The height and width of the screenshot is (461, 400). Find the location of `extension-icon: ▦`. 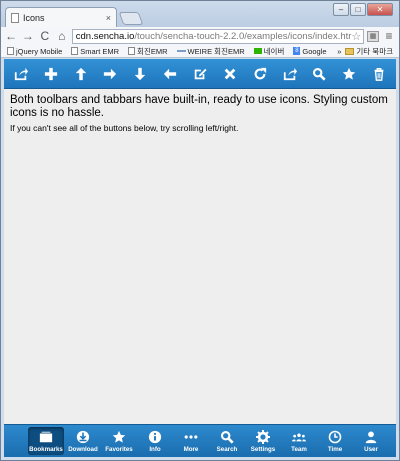

extension-icon: ▦ is located at coordinates (373, 36).